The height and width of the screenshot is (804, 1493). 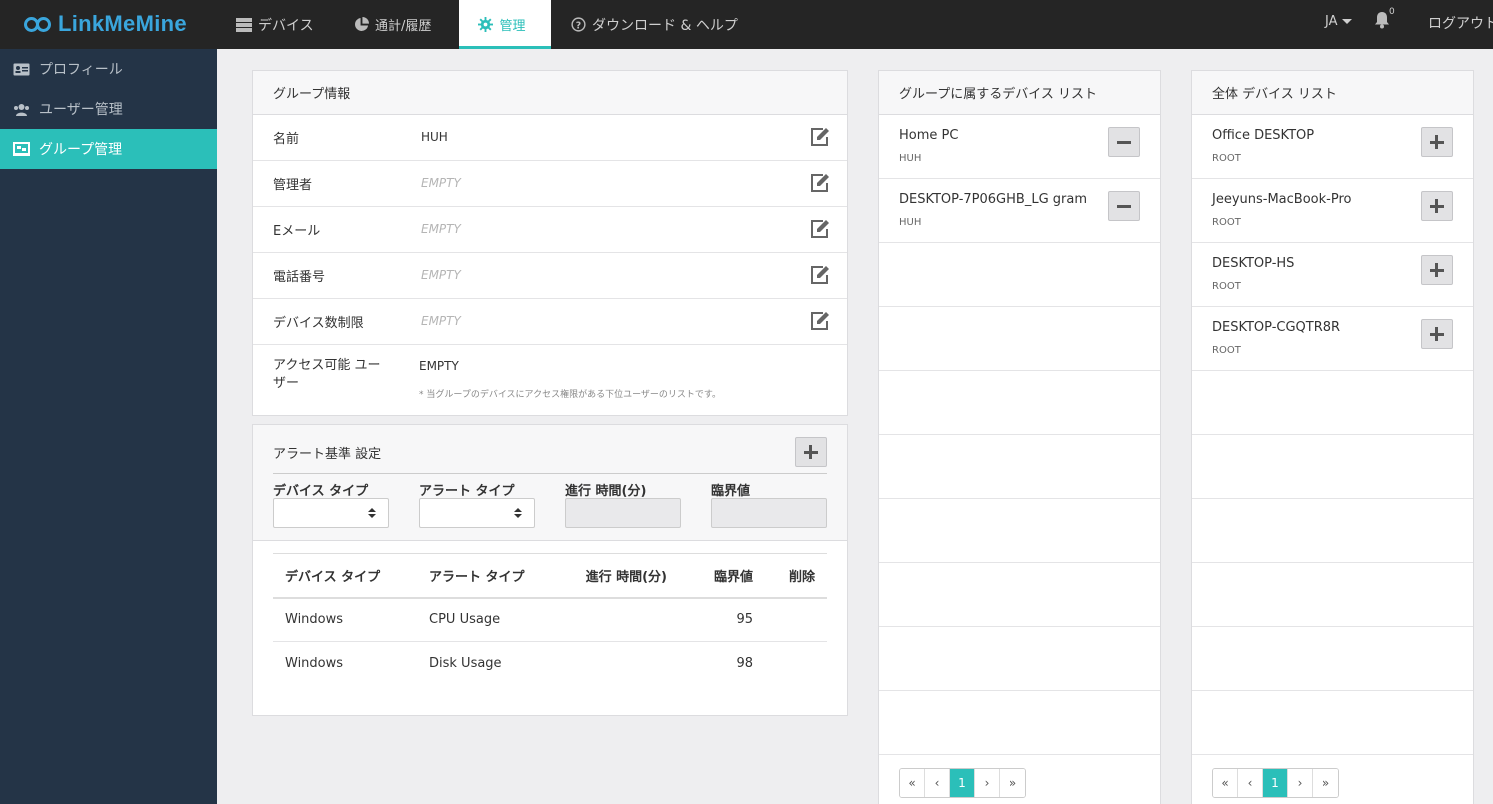 What do you see at coordinates (81, 70) in the screenshot?
I see `sidebar-item-label: プロフィール` at bounding box center [81, 70].